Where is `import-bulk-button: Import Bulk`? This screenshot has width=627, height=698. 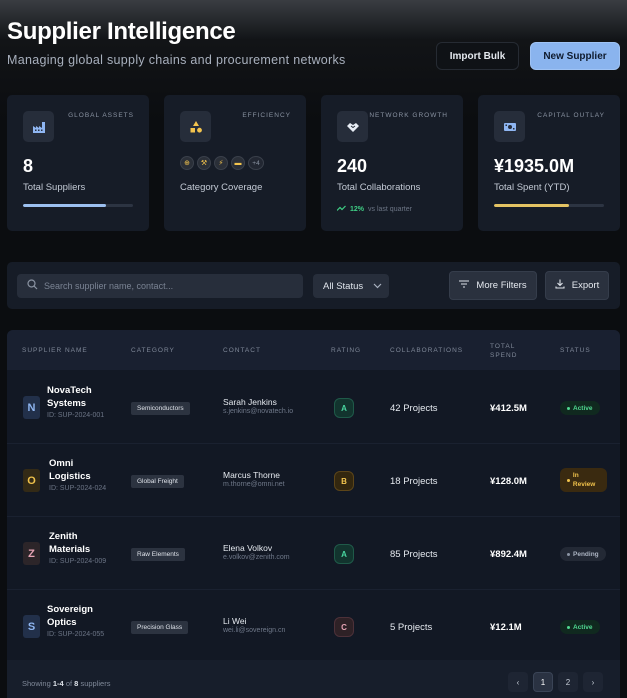 import-bulk-button: Import Bulk is located at coordinates (477, 56).